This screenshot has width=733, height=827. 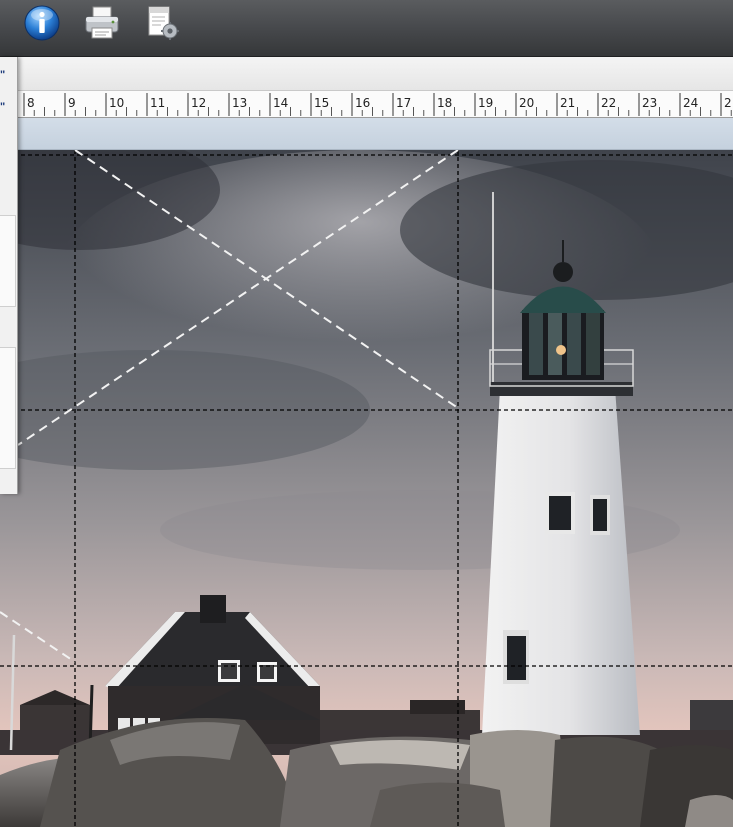 I want to click on ruler-number: 23, so click(x=650, y=103).